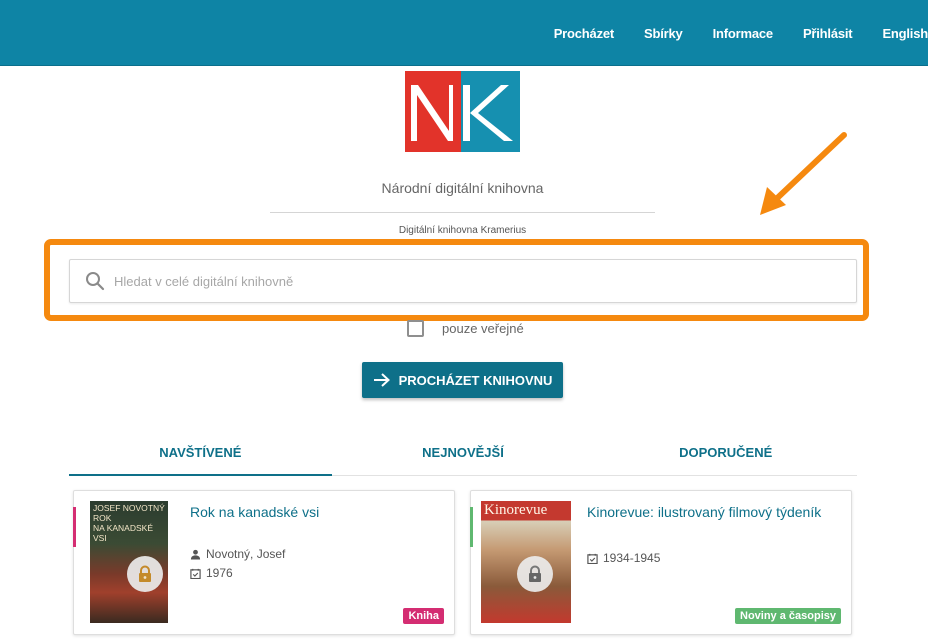 The image size is (928, 642). What do you see at coordinates (663, 33) in the screenshot?
I see `nav-collections-link: Sbírky` at bounding box center [663, 33].